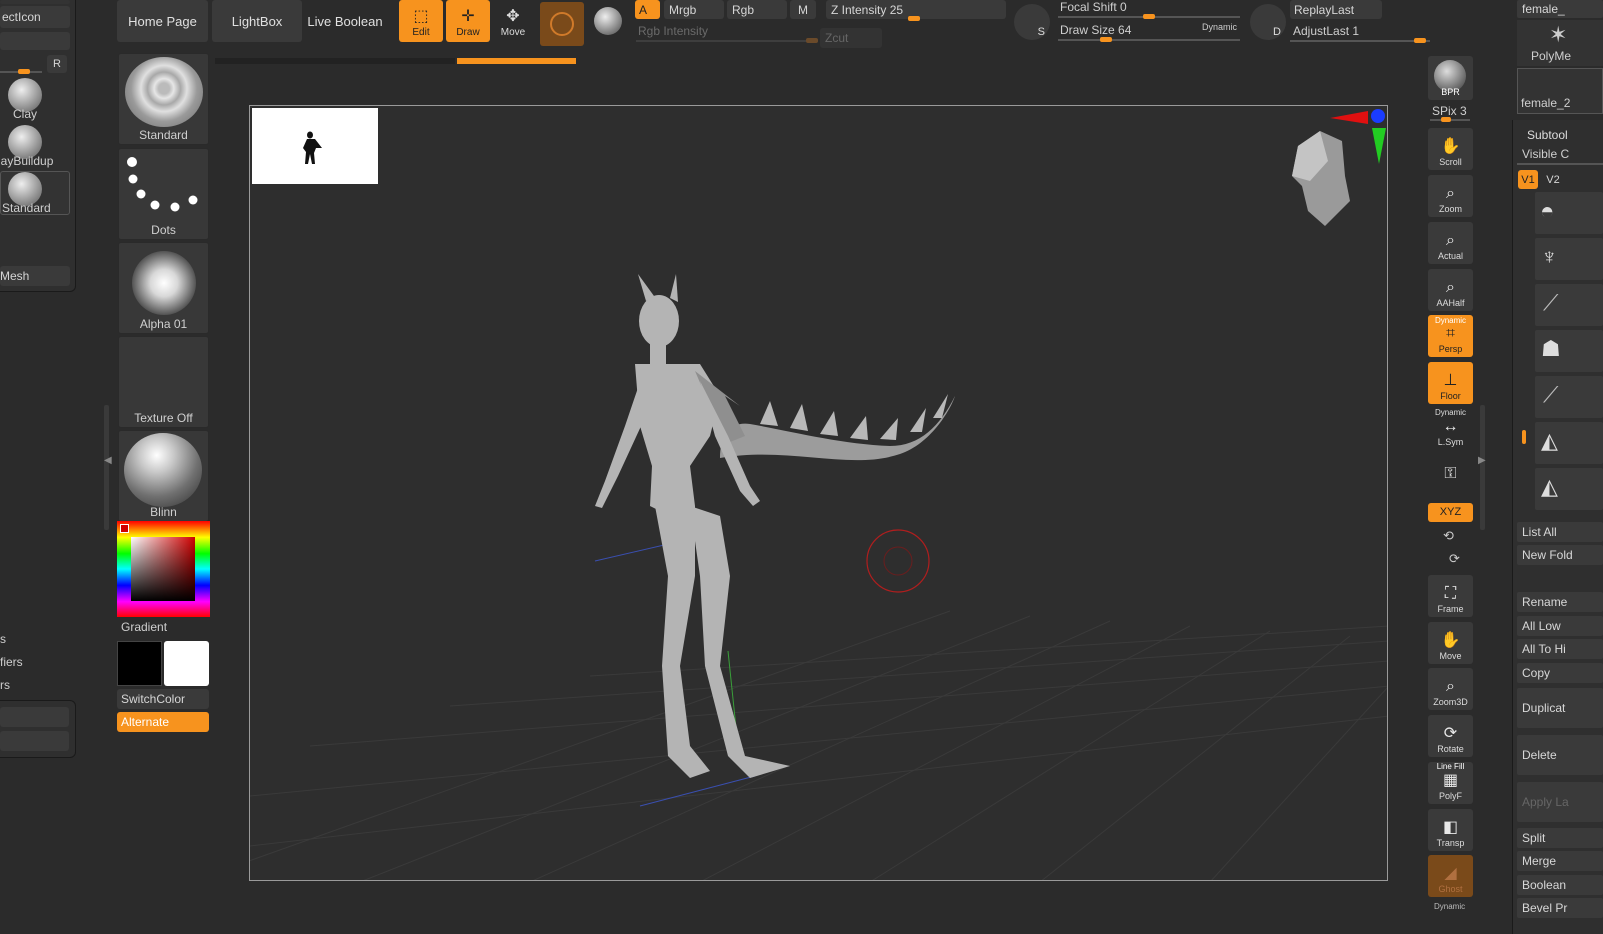  I want to click on secondary-color-swatch, so click(139, 663).